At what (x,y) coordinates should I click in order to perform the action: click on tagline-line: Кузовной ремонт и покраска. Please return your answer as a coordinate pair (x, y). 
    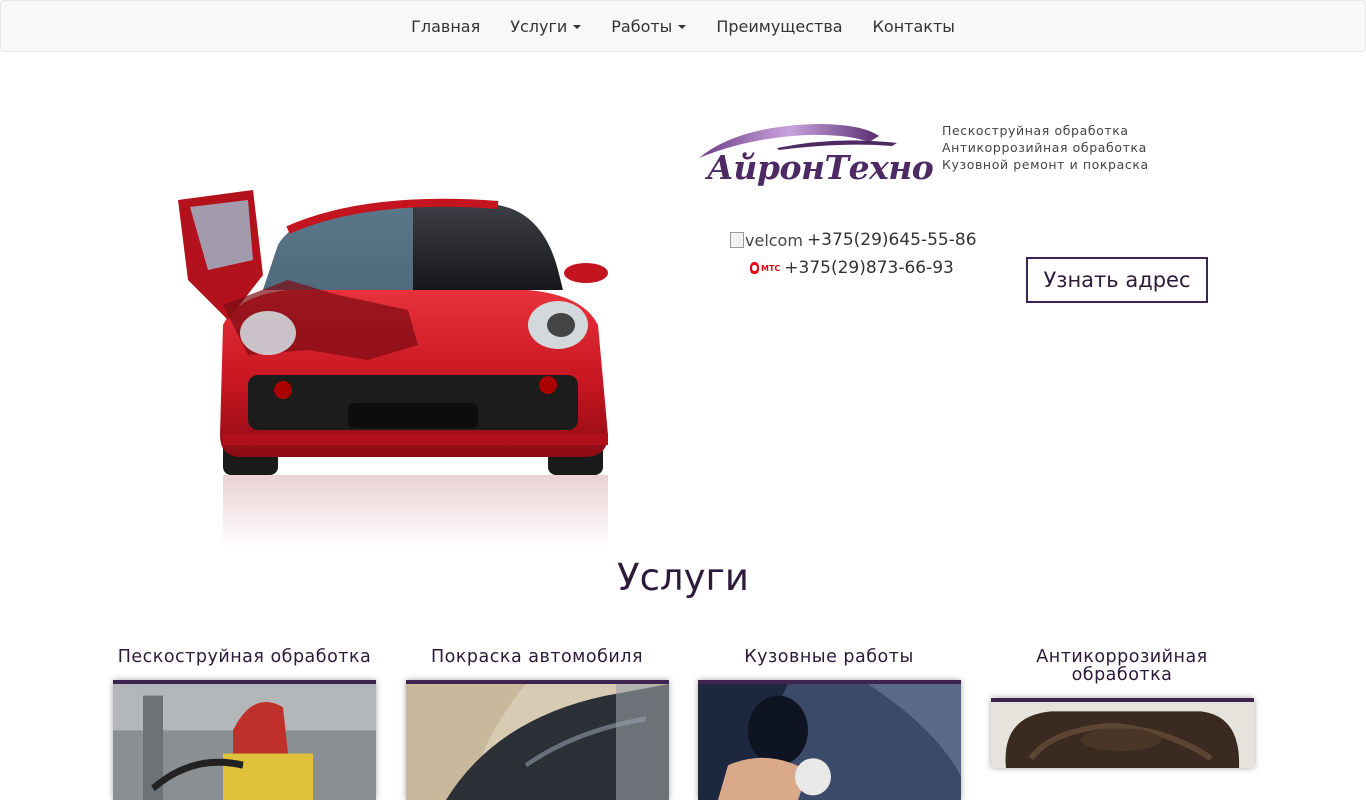
    Looking at the image, I should click on (1045, 164).